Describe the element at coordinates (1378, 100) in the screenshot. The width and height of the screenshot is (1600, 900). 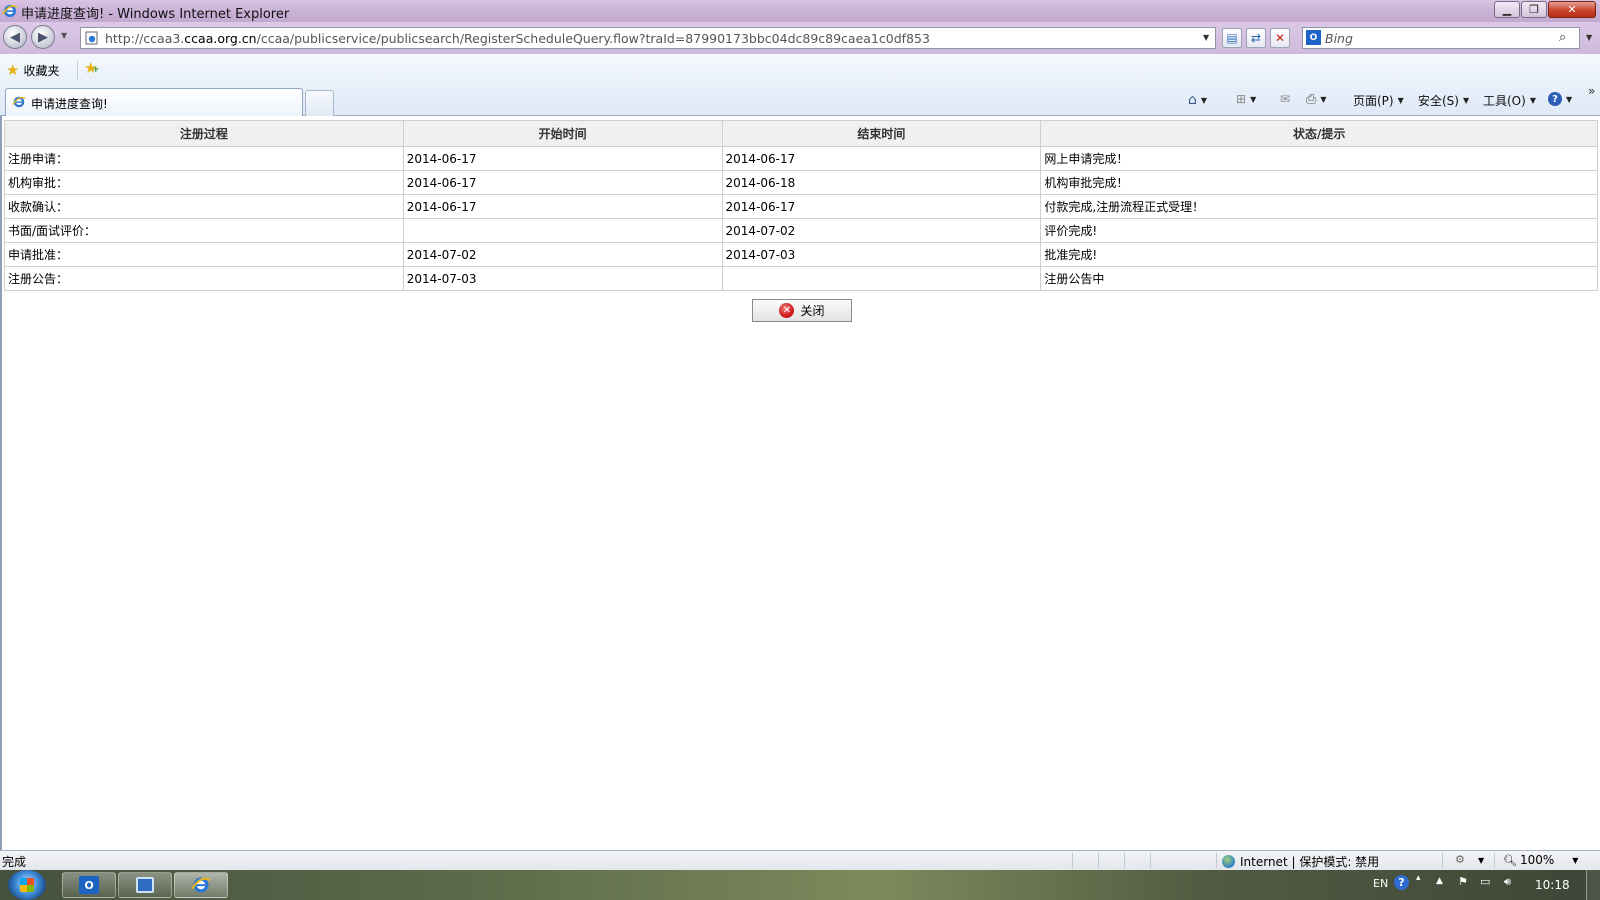
I see `page-menu: 页面(P) ▼` at that location.